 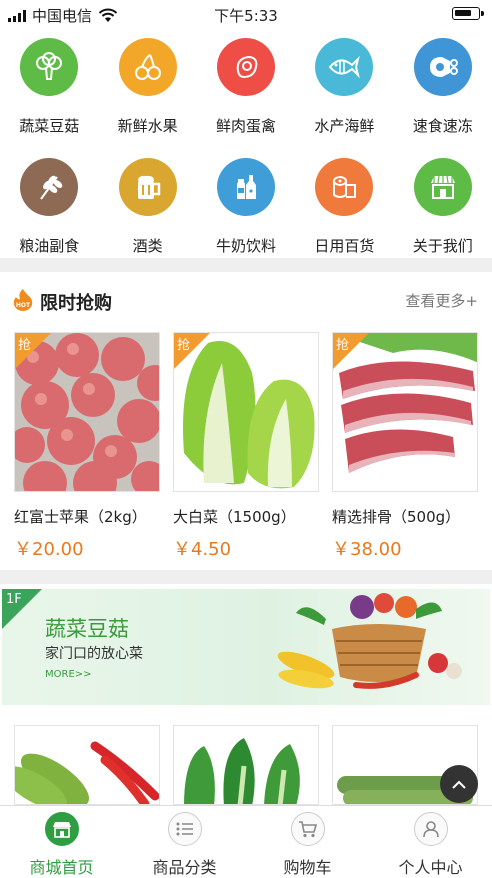 What do you see at coordinates (442, 67) in the screenshot?
I see `ham-icon` at bounding box center [442, 67].